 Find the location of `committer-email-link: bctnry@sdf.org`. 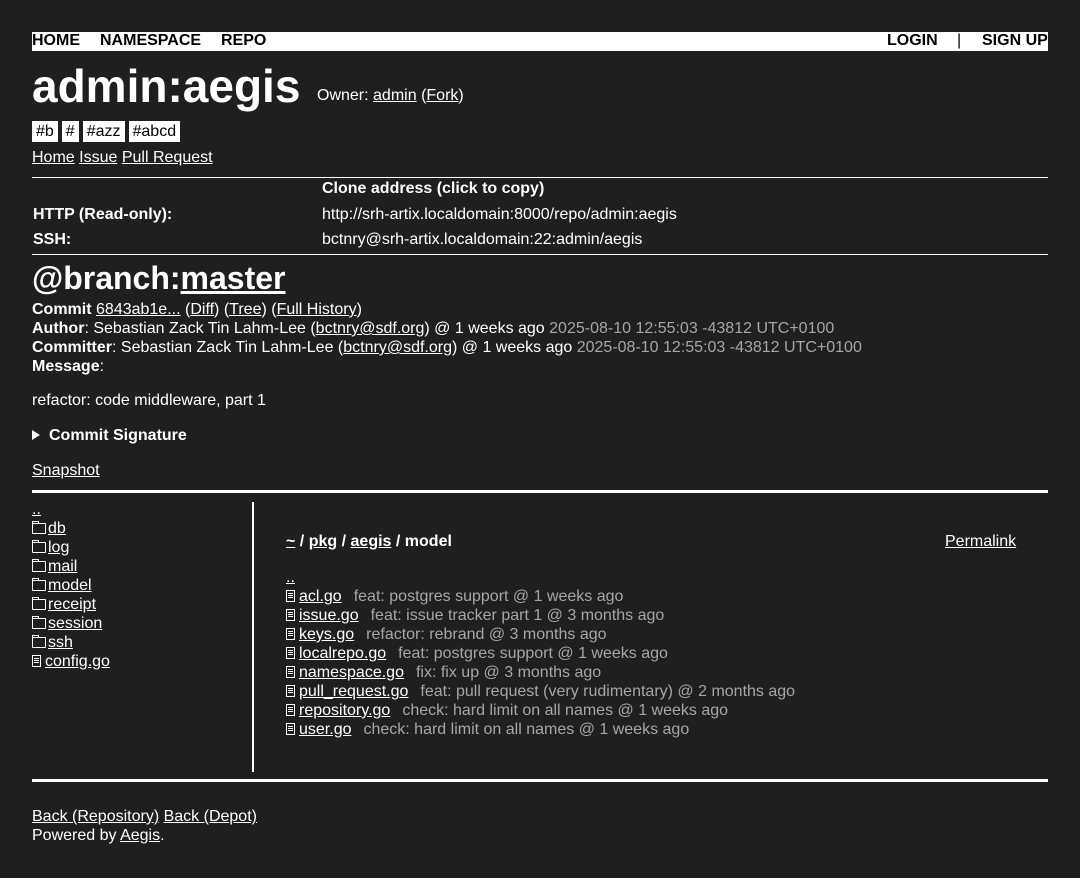

committer-email-link: bctnry@sdf.org is located at coordinates (397, 347).